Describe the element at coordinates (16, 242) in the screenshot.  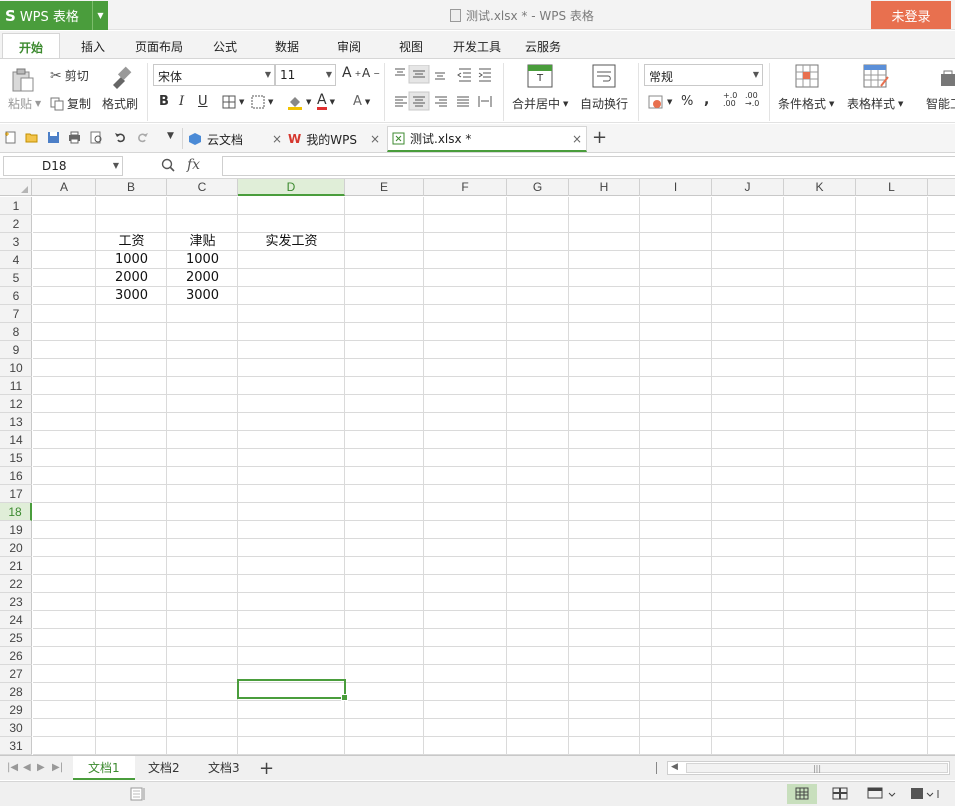
I see `row-header-3: 3` at that location.